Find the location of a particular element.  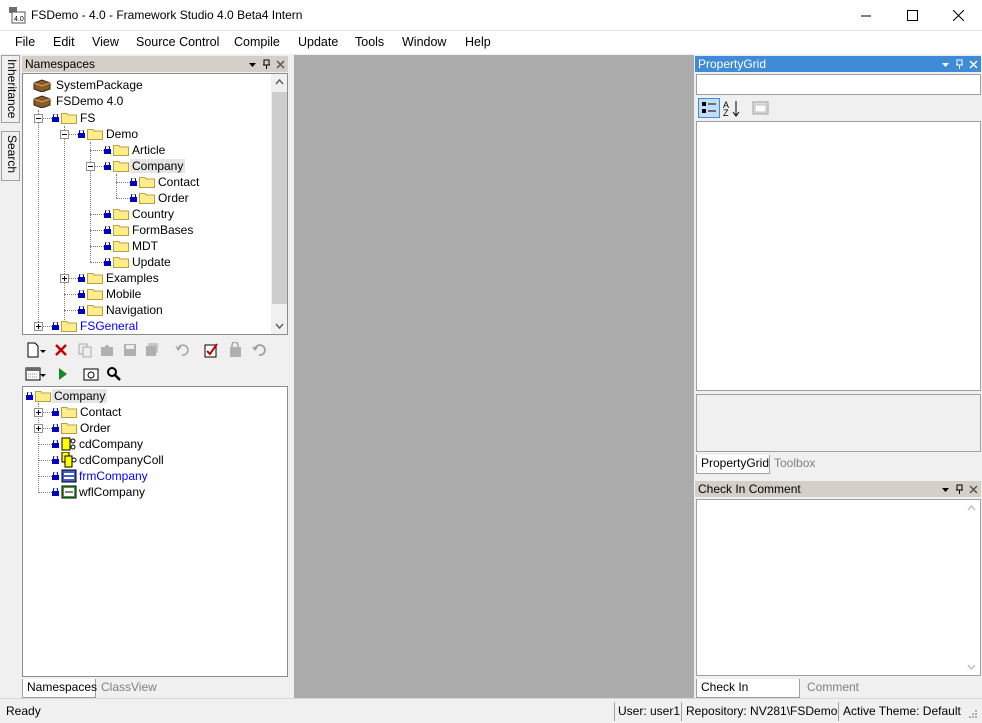

check-in-icon is located at coordinates (211, 350).